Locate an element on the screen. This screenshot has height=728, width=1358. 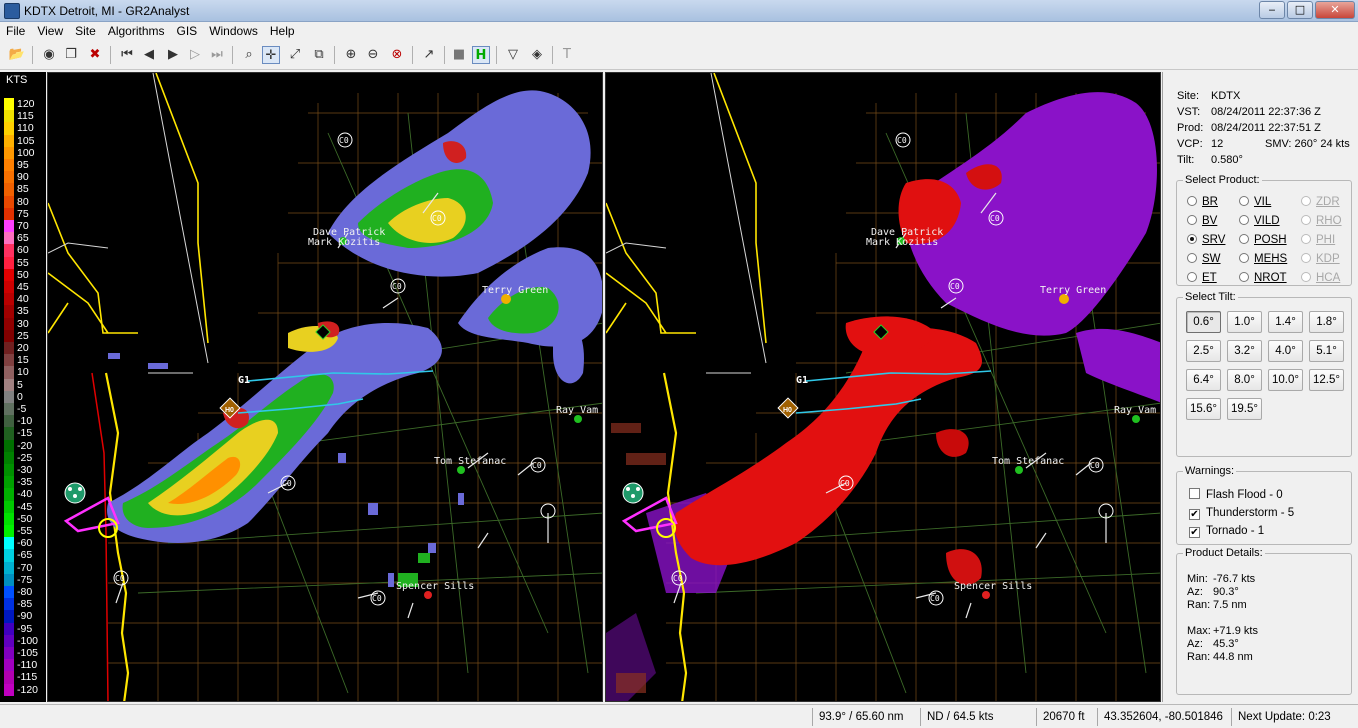
zoom-out-icon: ⊖ is located at coordinates (373, 55).